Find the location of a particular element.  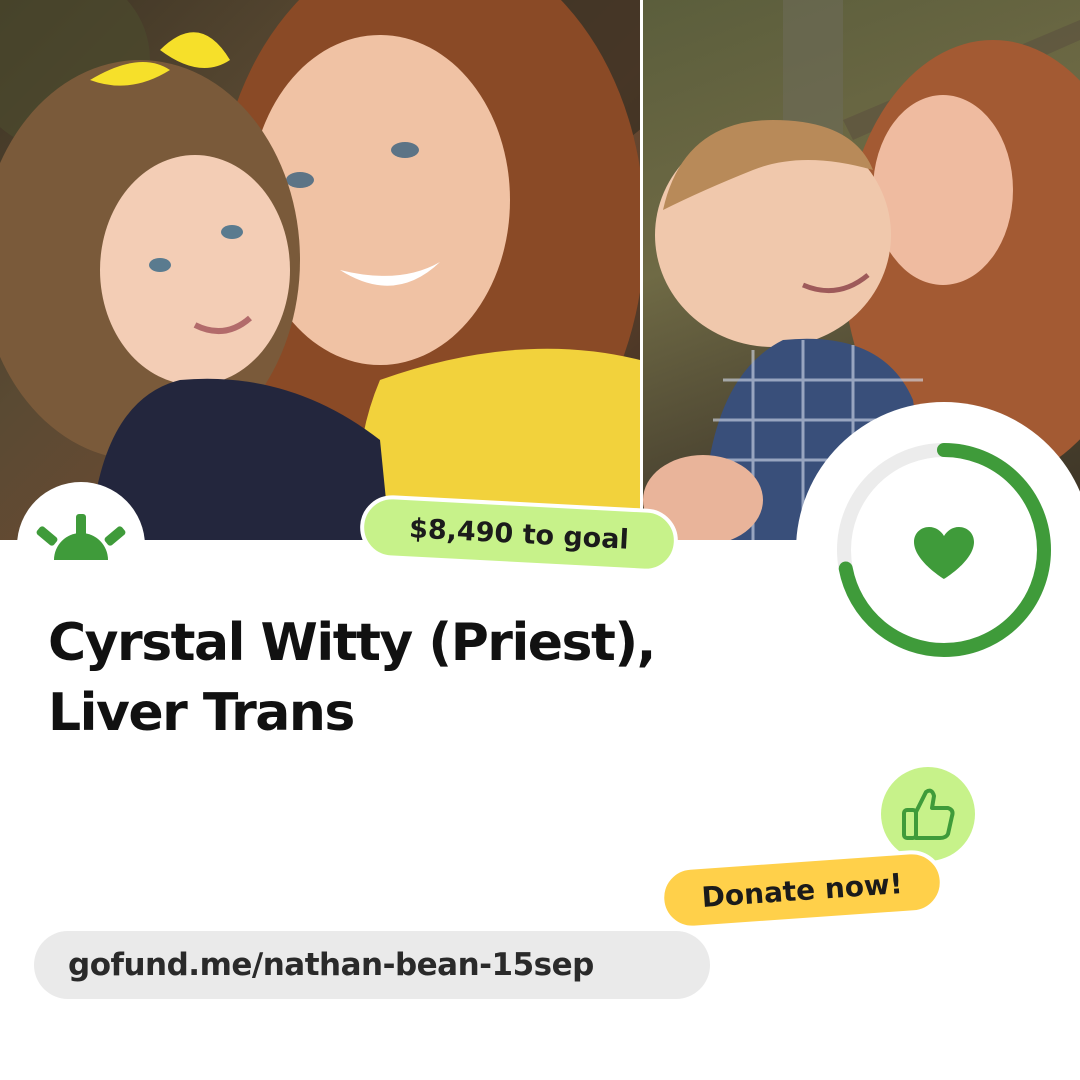

gofundme-sunrise-icon is located at coordinates (81, 537).